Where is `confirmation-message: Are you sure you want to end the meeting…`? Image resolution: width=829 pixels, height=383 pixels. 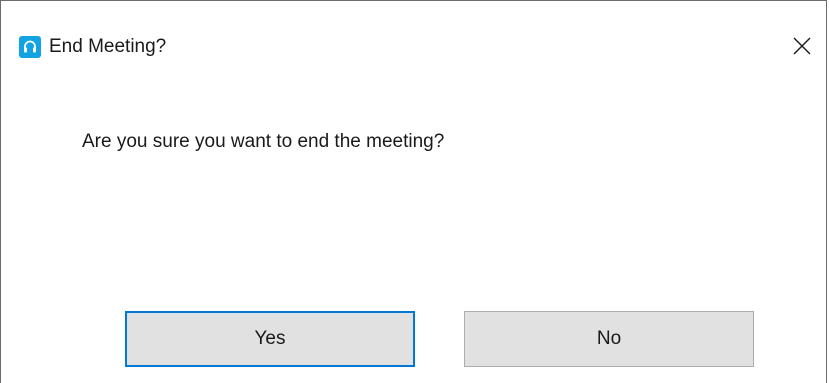 confirmation-message: Are you sure you want to end the meeting… is located at coordinates (263, 141).